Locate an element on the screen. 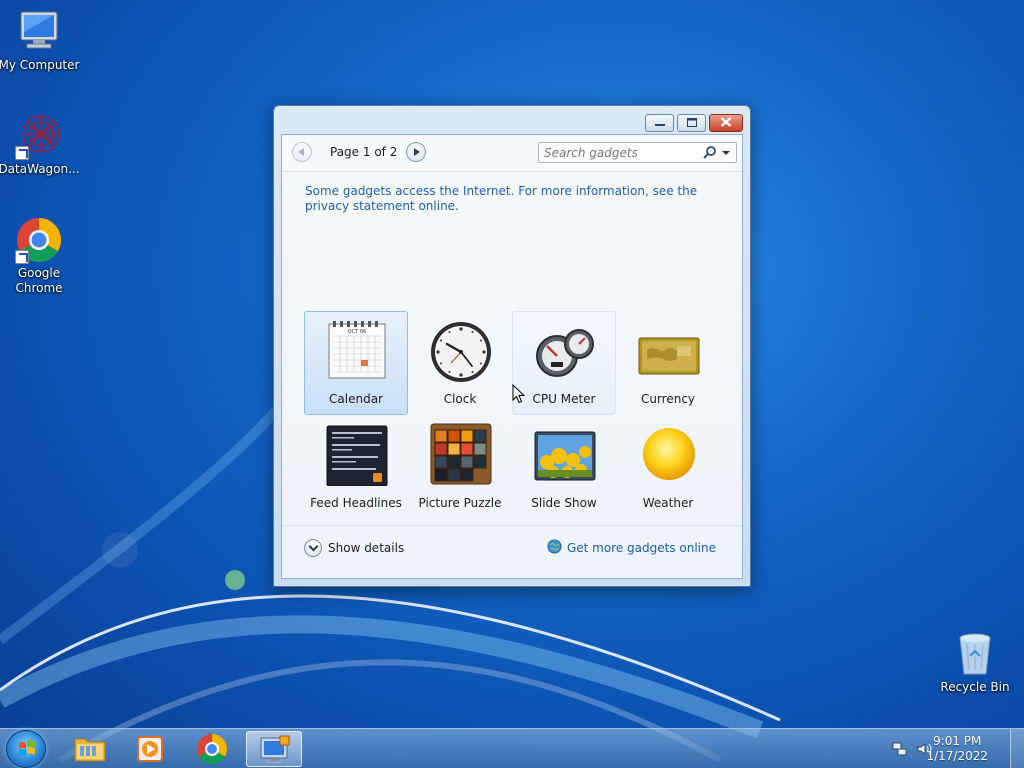  close-button is located at coordinates (726, 123).